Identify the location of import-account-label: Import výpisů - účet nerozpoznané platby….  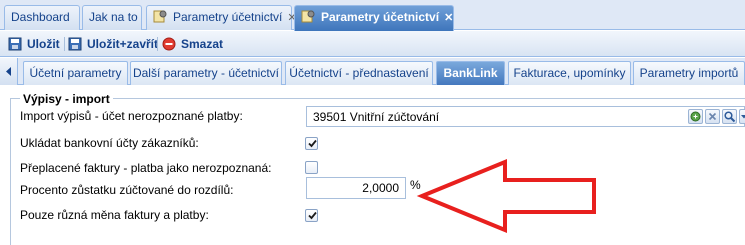
(131, 116).